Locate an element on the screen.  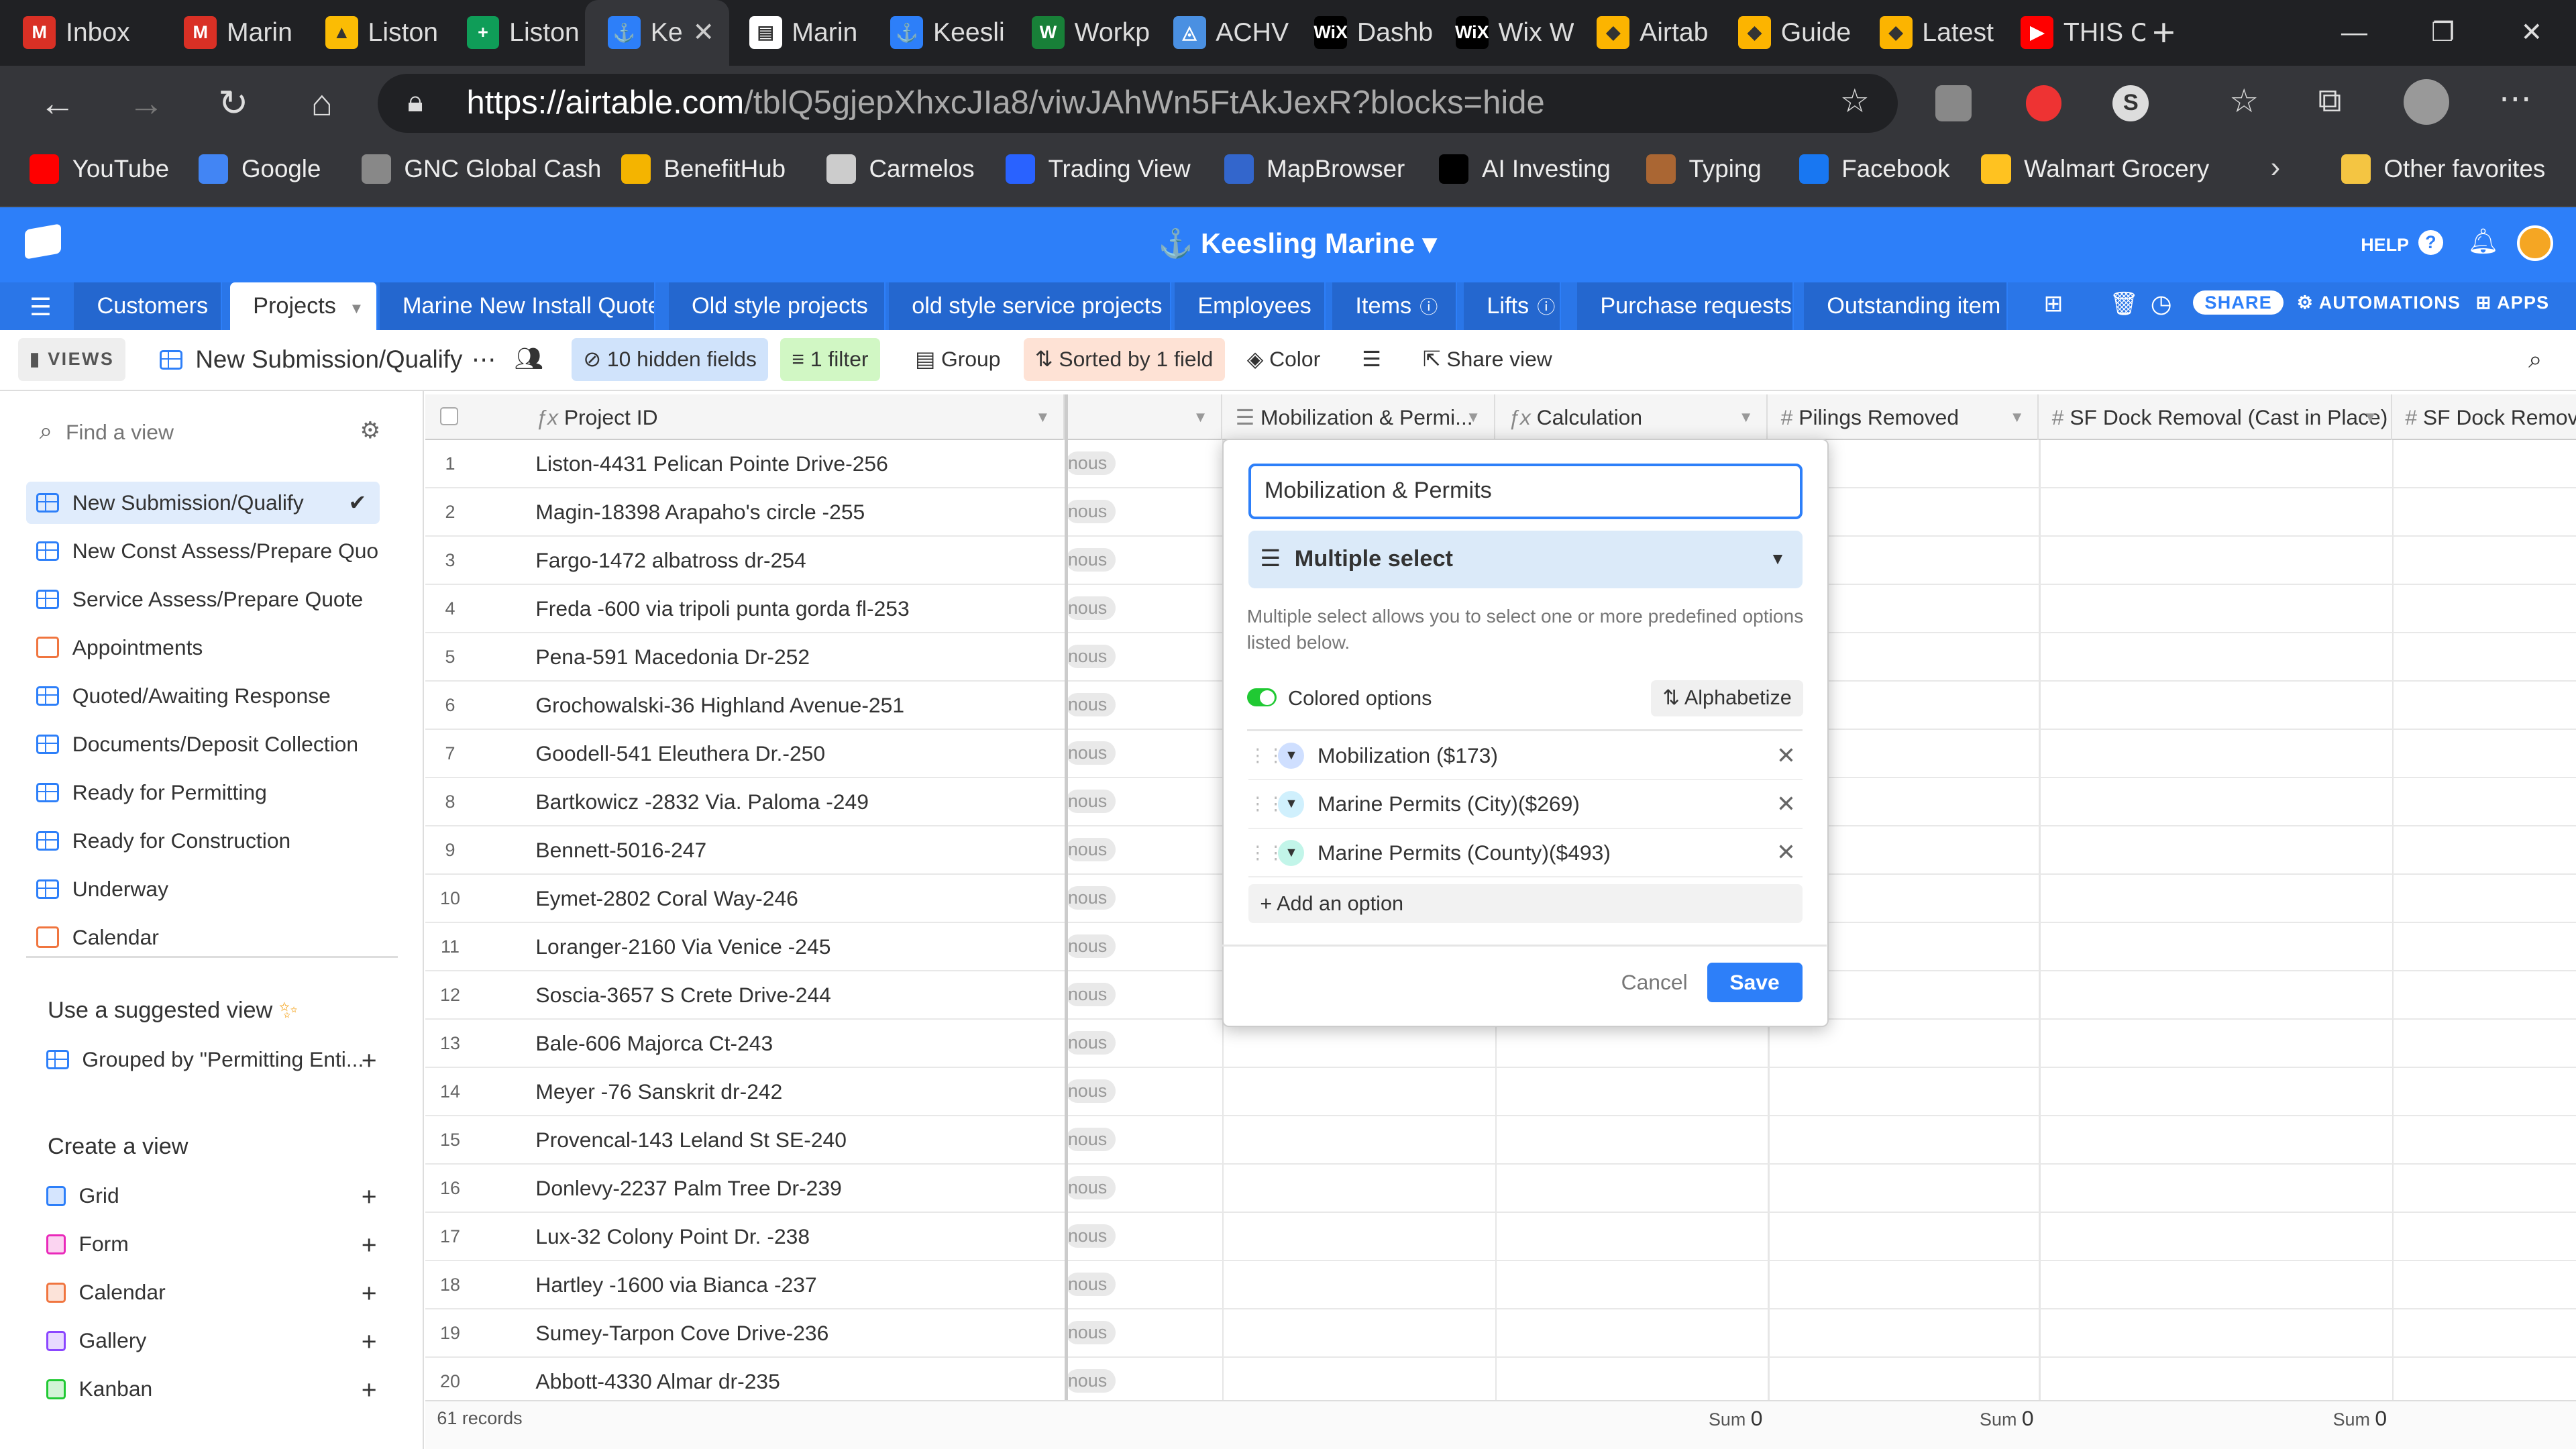
home-icon: ⌂ is located at coordinates (321, 103).